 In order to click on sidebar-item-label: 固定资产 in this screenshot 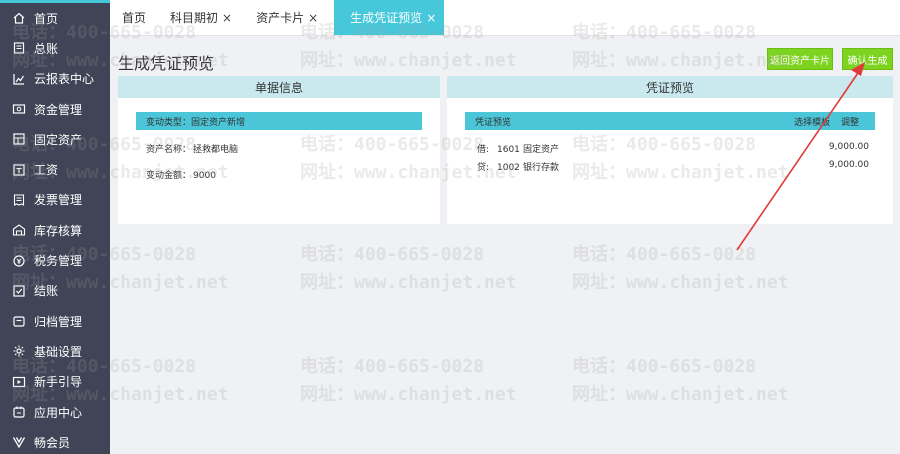, I will do `click(58, 139)`.